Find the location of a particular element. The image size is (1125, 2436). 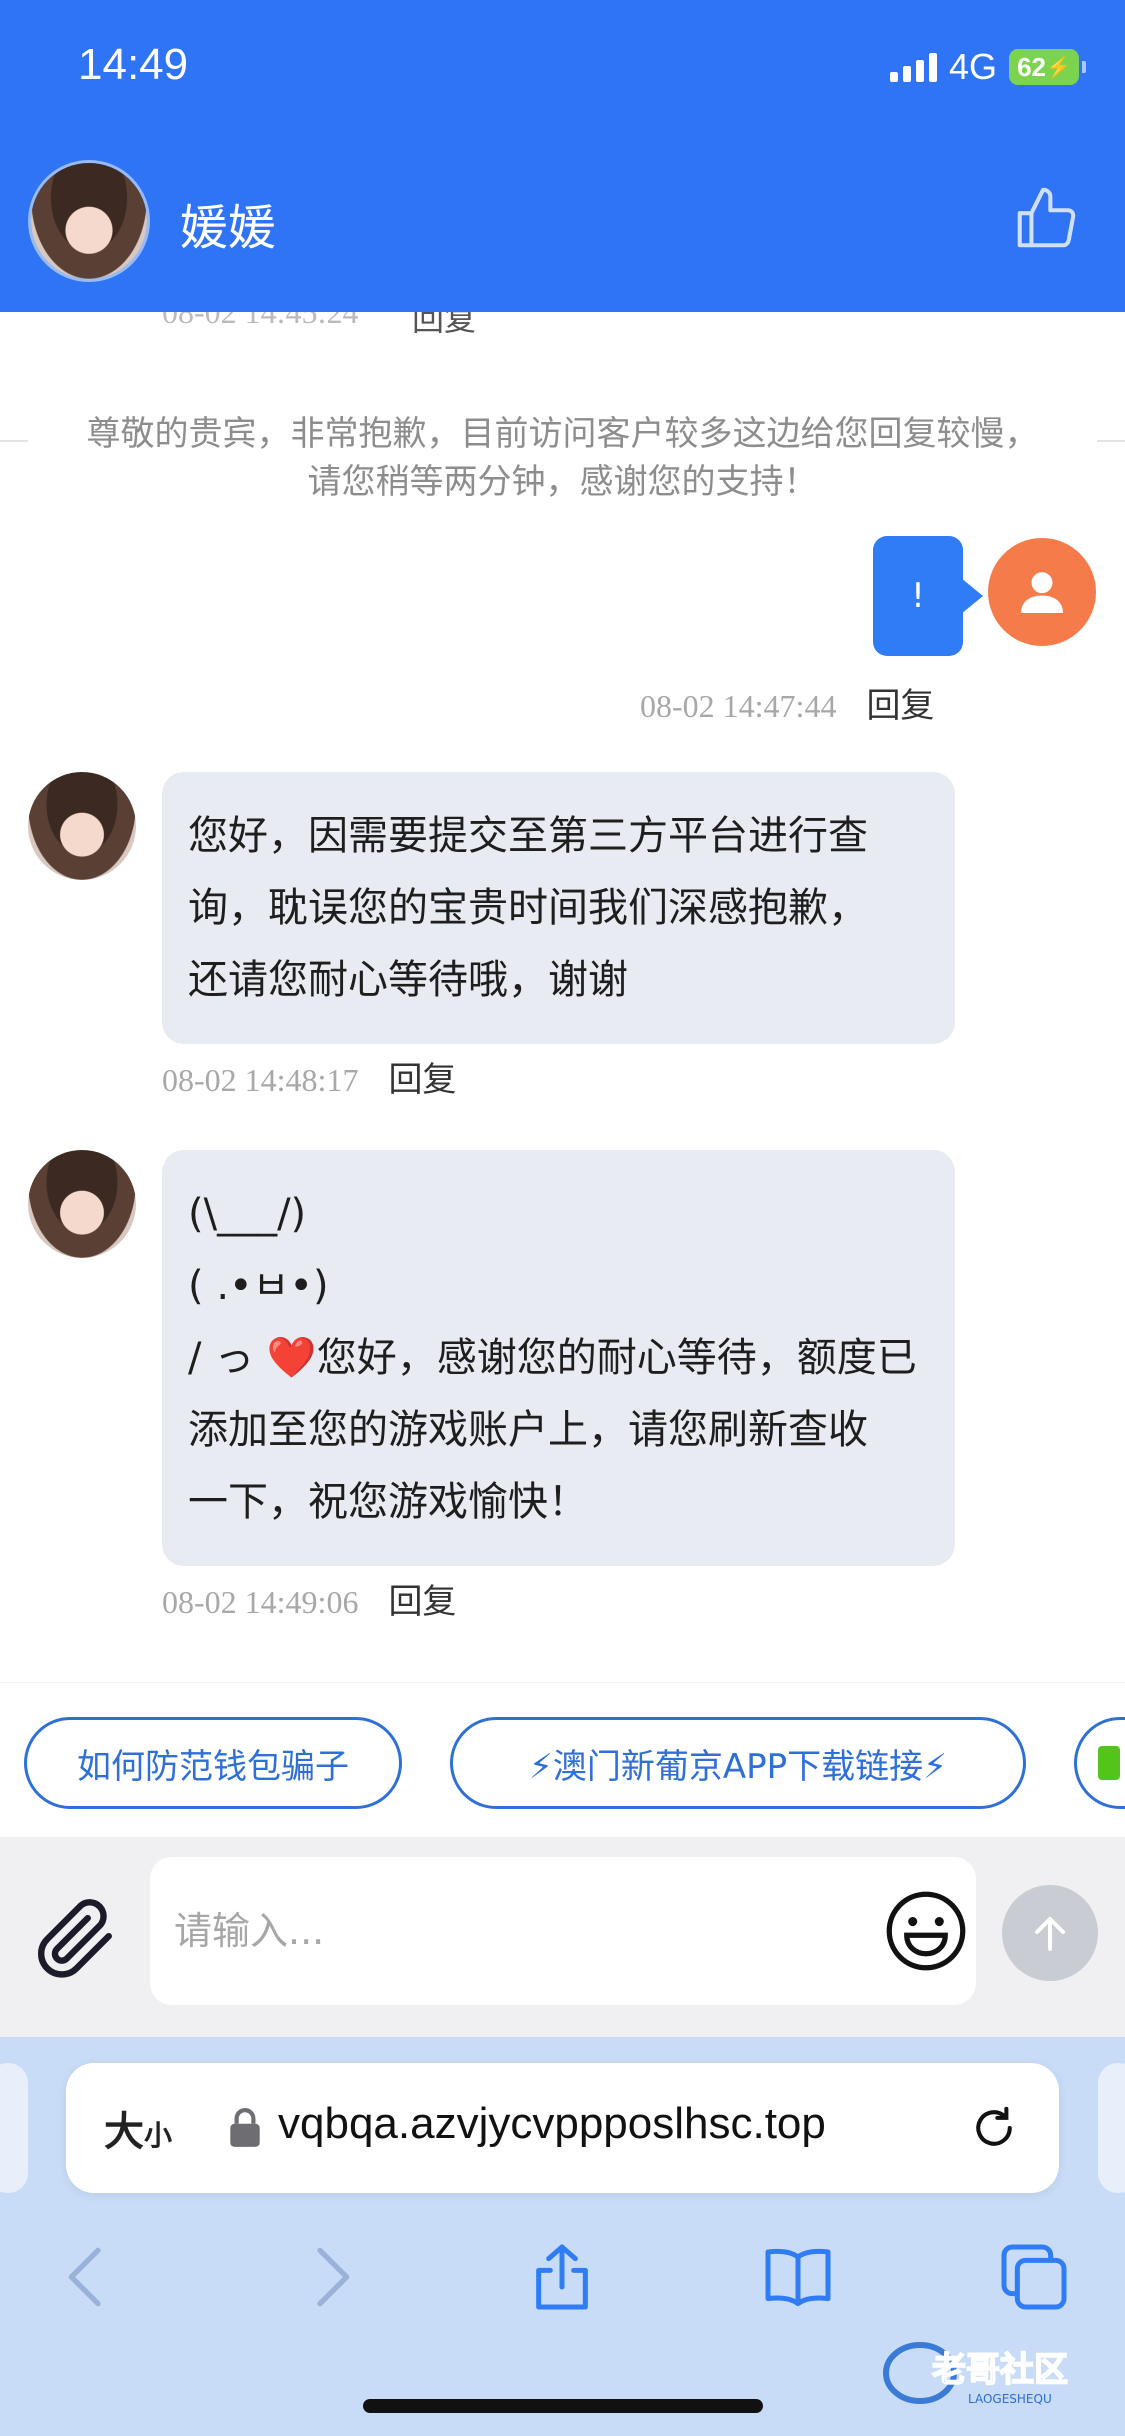

status-indicators: 4G 62 ⚡ is located at coordinates (987, 67).